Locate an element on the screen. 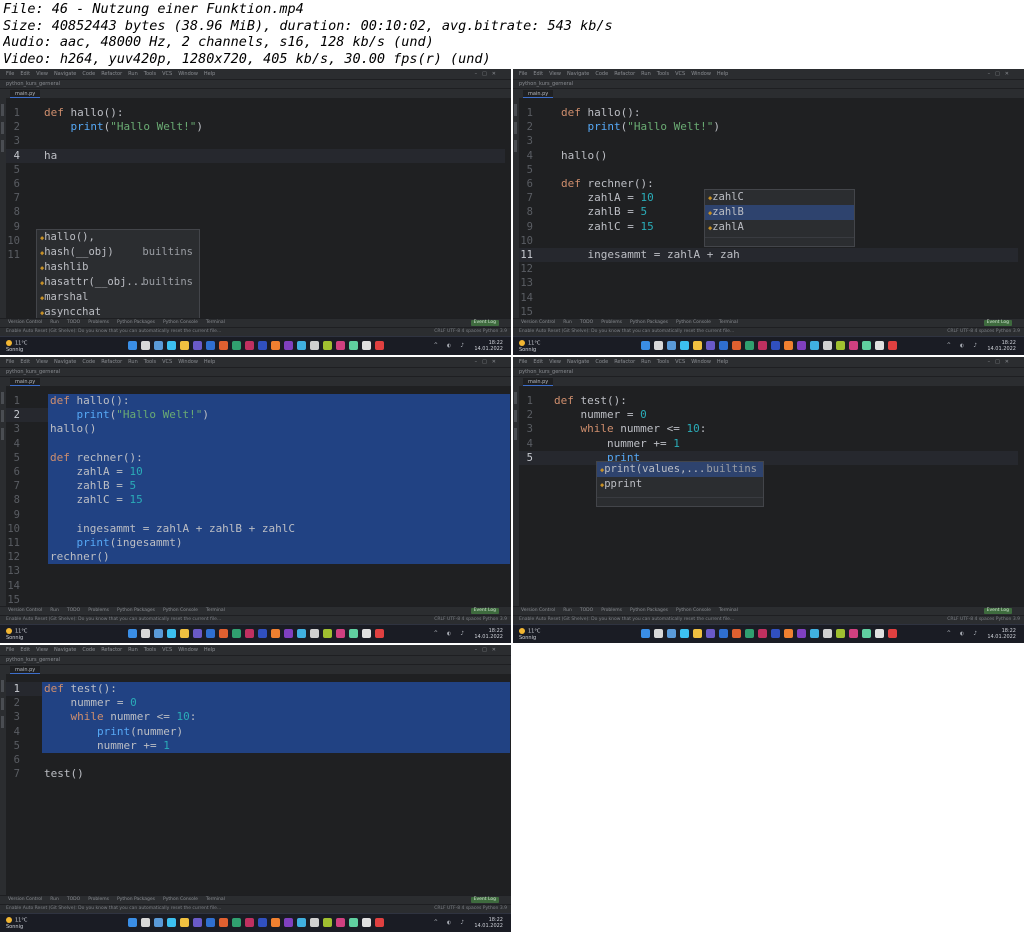 This screenshot has height=932, width=1024. autocomplete-item: ◆zahlA is located at coordinates (779, 227).